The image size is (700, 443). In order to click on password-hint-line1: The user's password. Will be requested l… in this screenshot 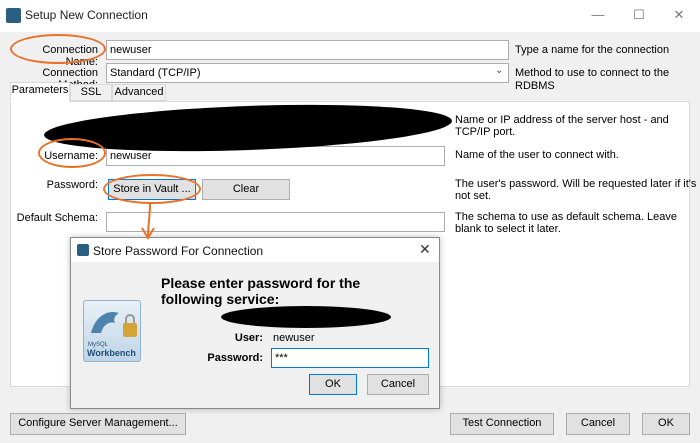, I will do `click(576, 184)`.